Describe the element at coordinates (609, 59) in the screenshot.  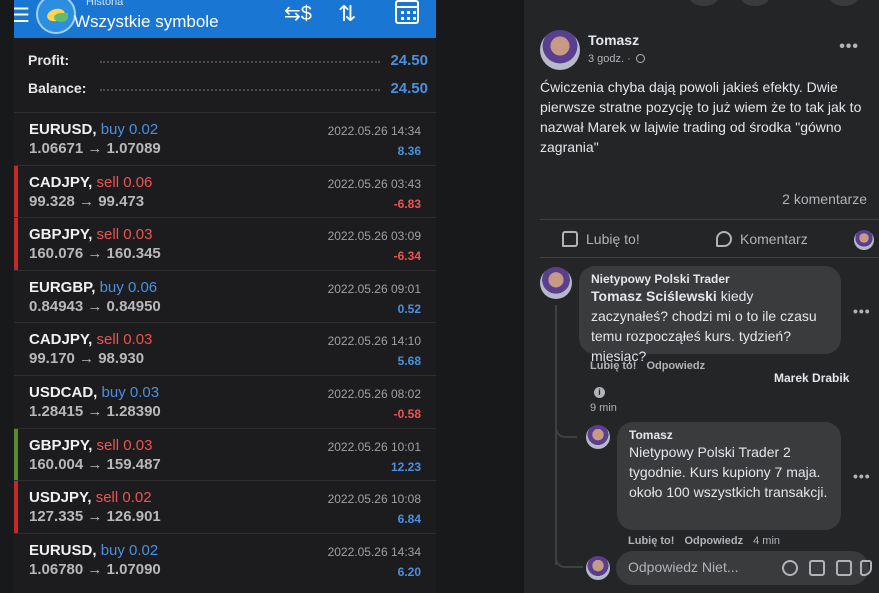
I see `post-time: 3 godz. ·` at that location.